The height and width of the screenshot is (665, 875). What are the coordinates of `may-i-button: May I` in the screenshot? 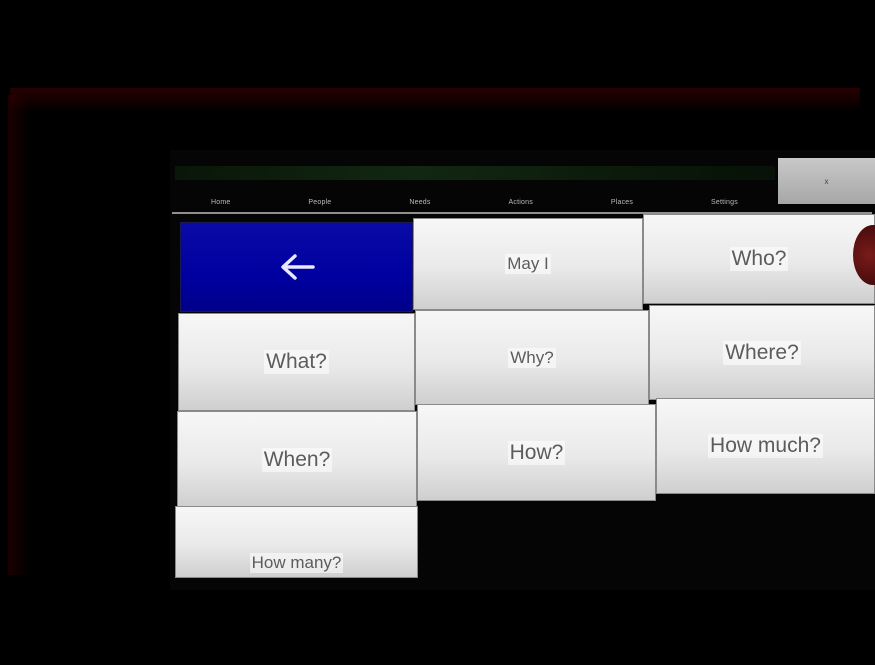 It's located at (528, 264).